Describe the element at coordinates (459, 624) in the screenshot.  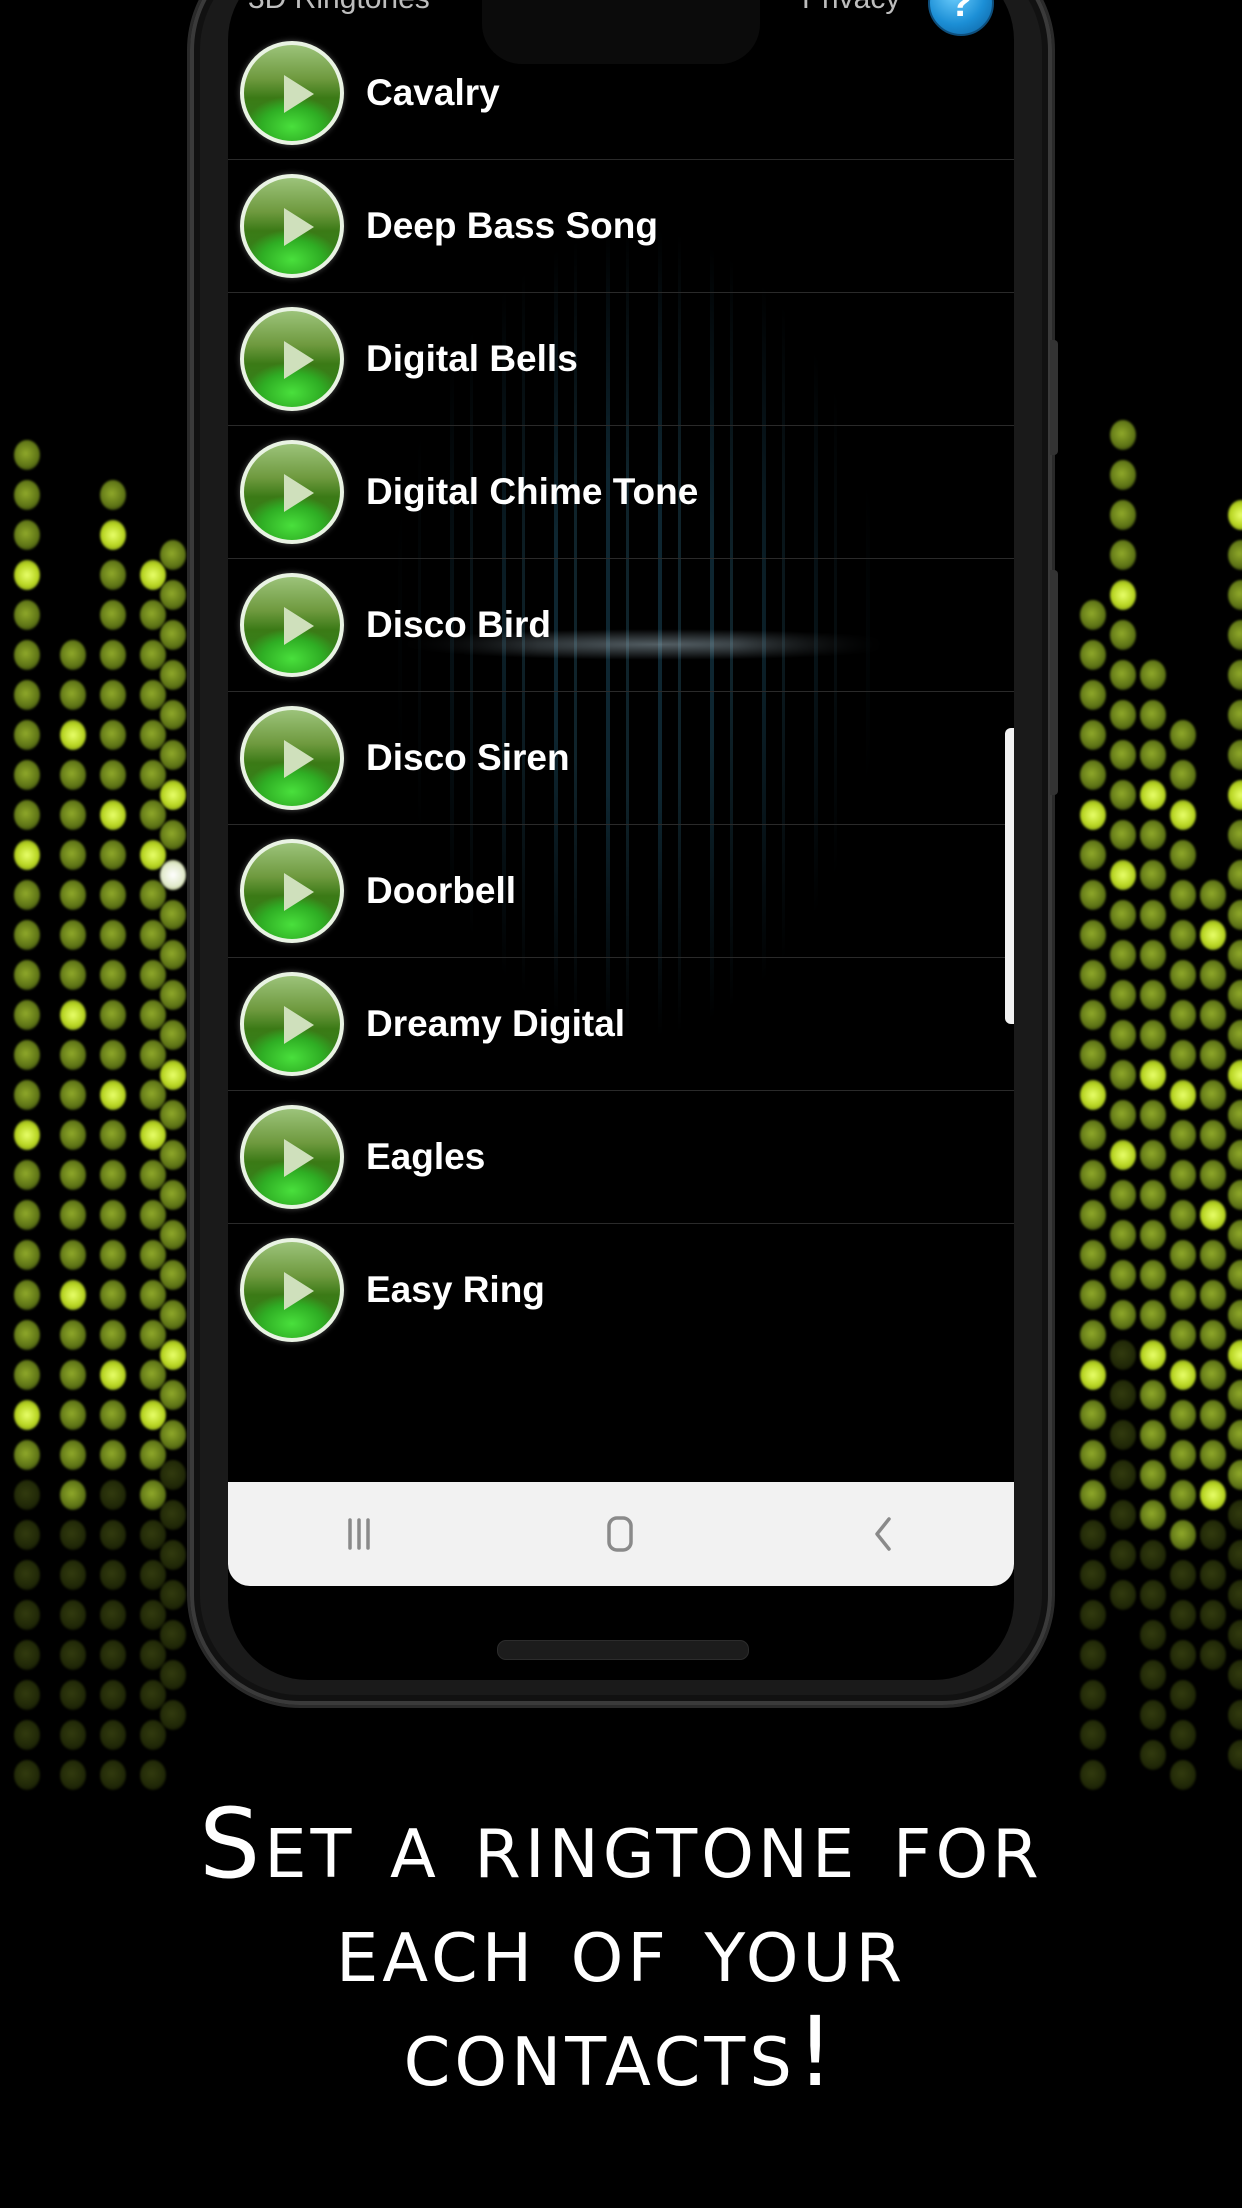
I see `ringtone-name: Disco Bird` at that location.